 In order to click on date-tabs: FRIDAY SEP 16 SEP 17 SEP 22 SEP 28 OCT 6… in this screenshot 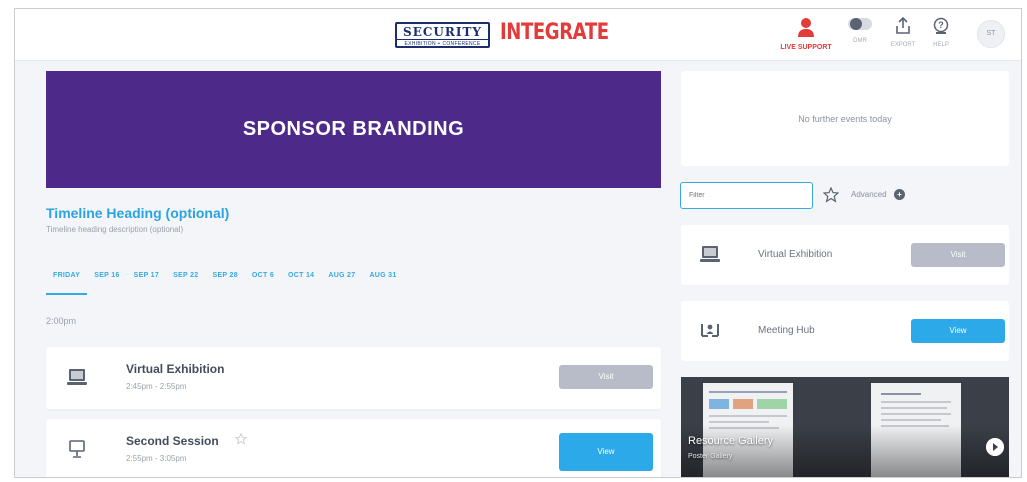, I will do `click(225, 281)`.